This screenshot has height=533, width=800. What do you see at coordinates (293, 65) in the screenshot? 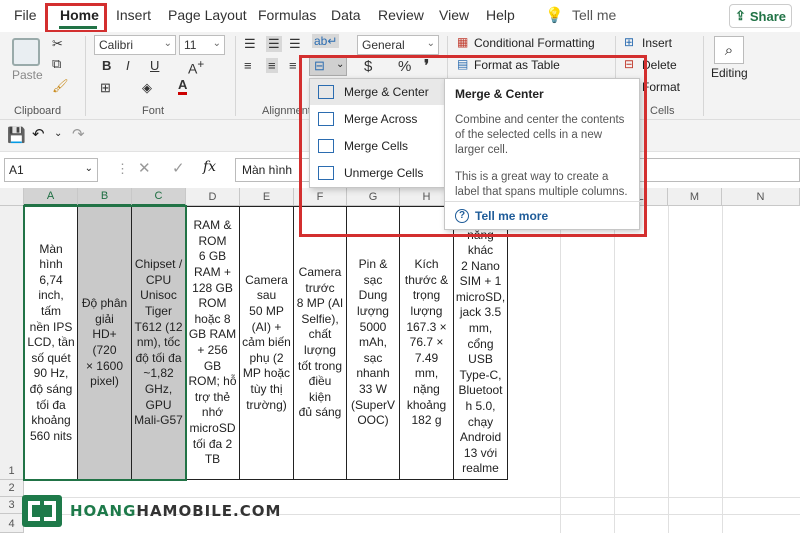
I see `align-right-icon: ≡` at bounding box center [293, 65].